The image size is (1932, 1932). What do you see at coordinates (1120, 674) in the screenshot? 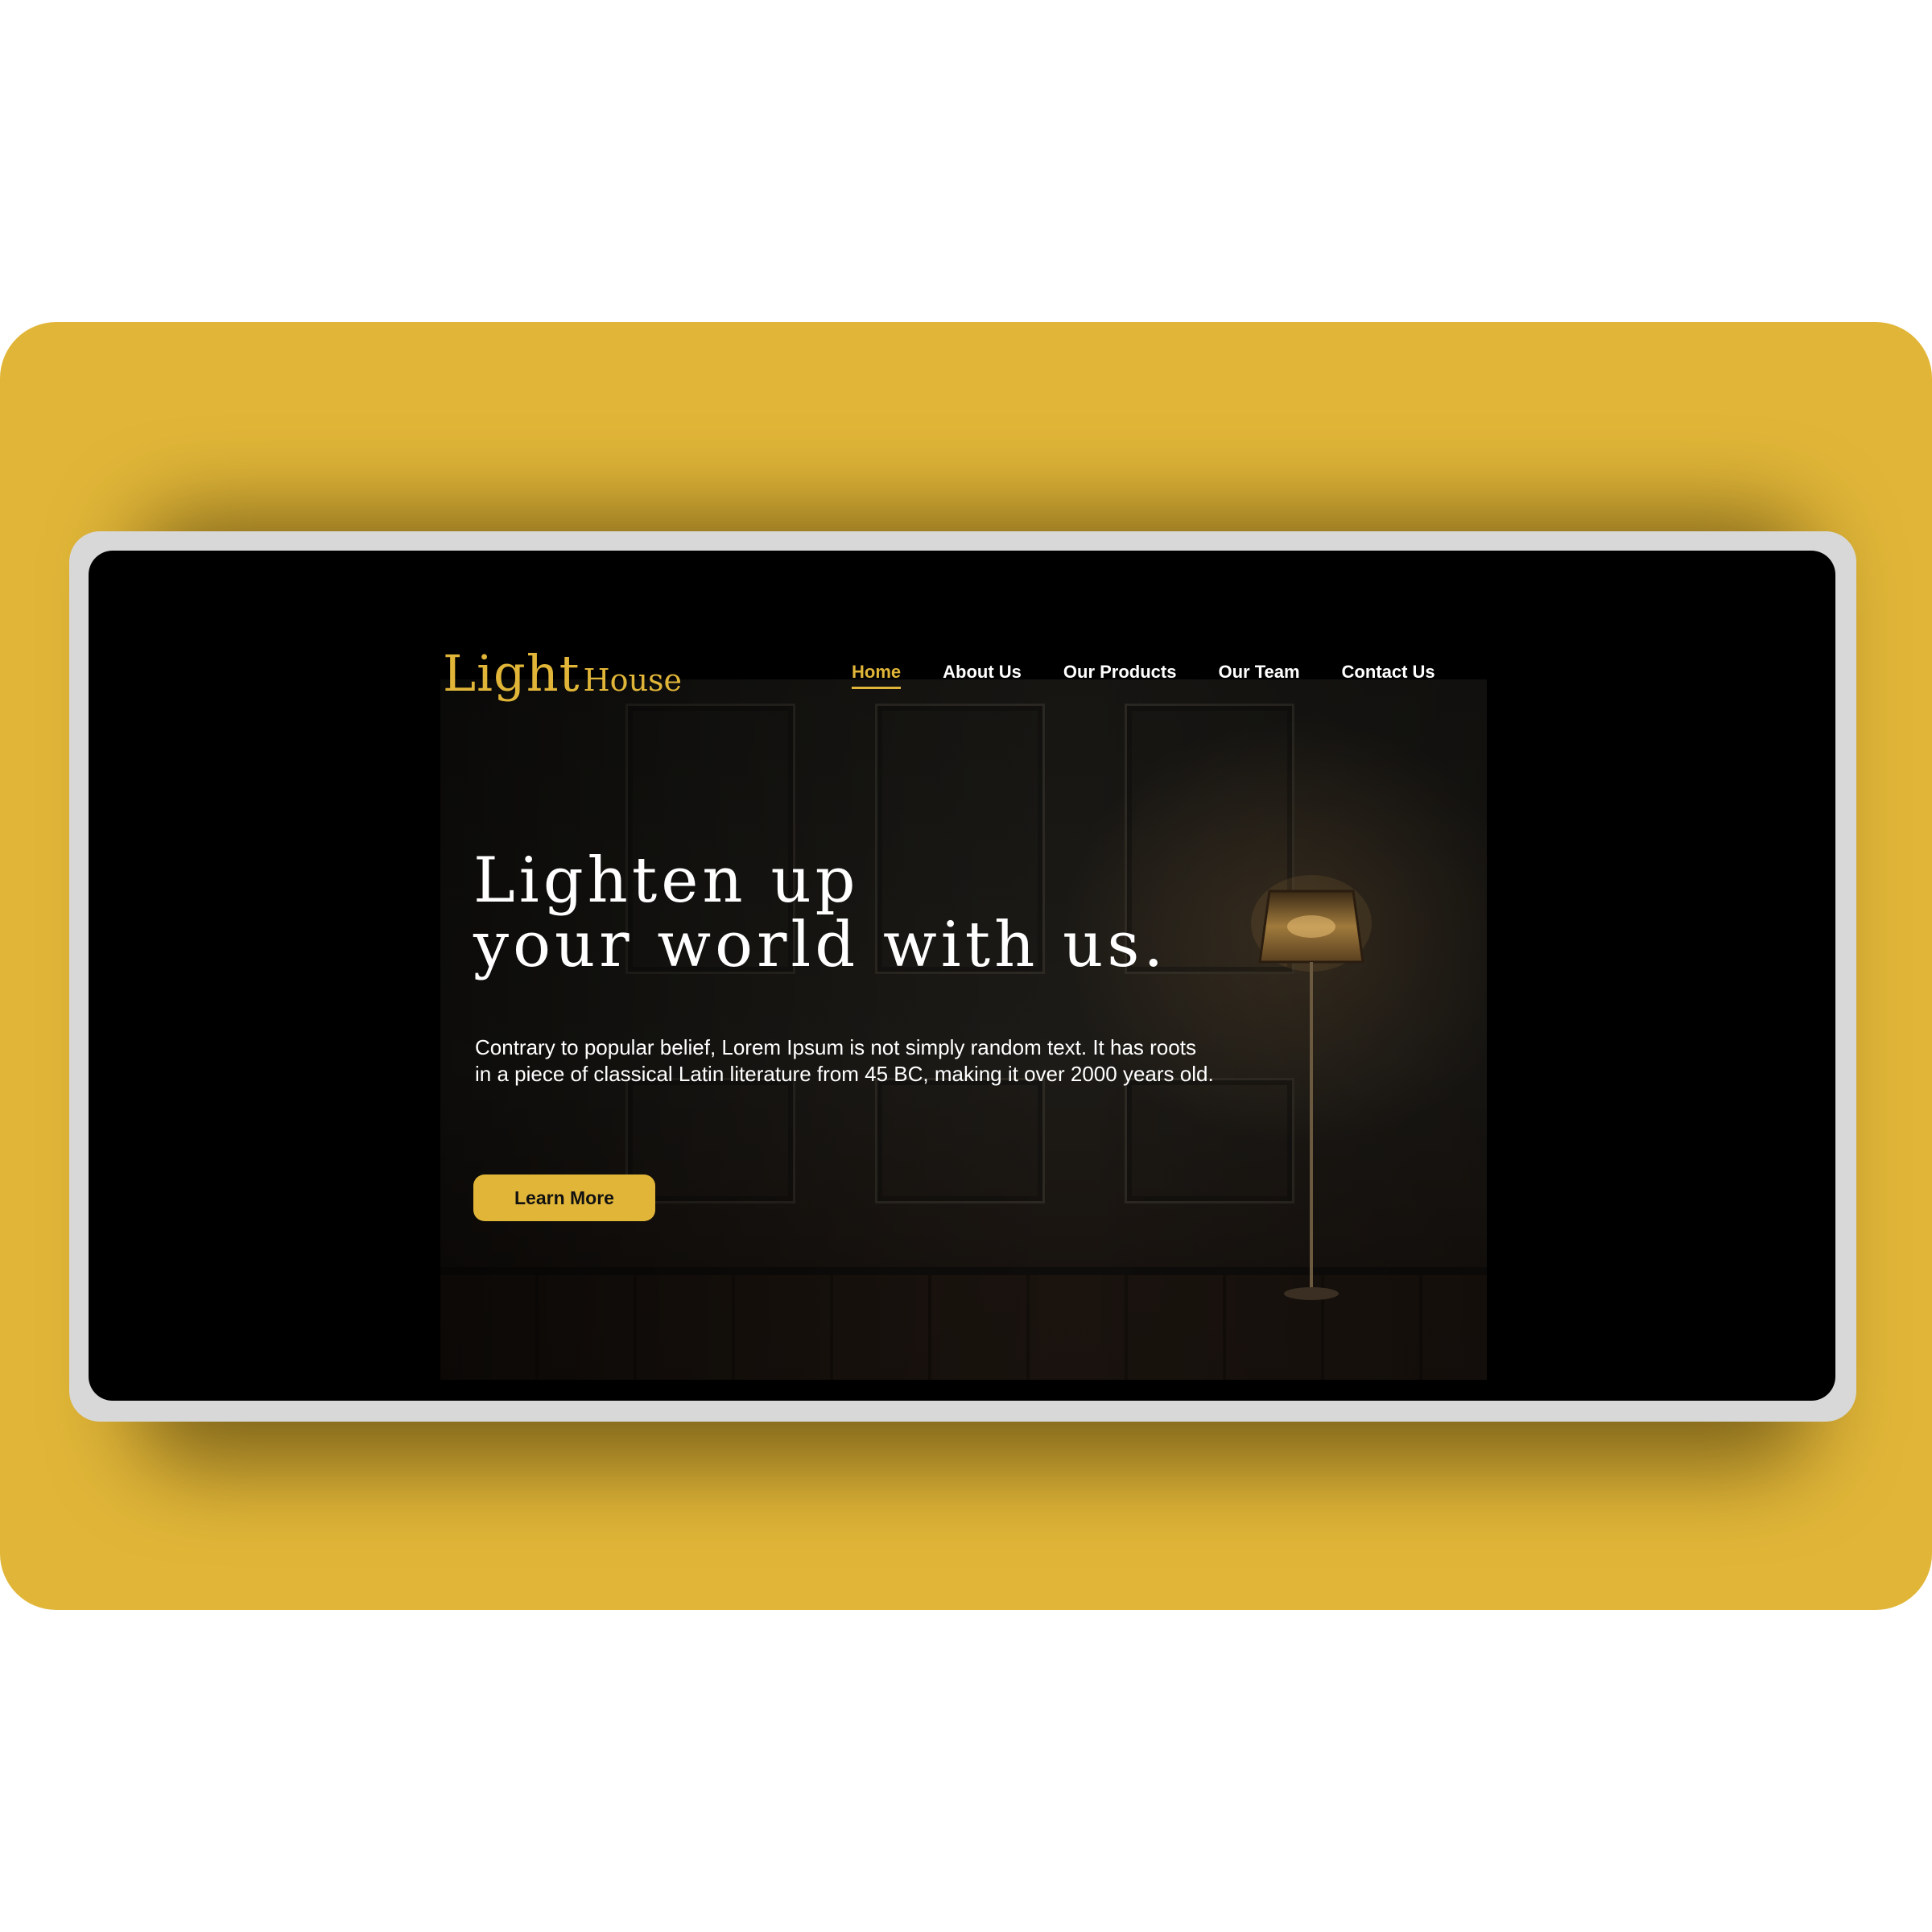
I see `nav-our-products: Our Products` at bounding box center [1120, 674].